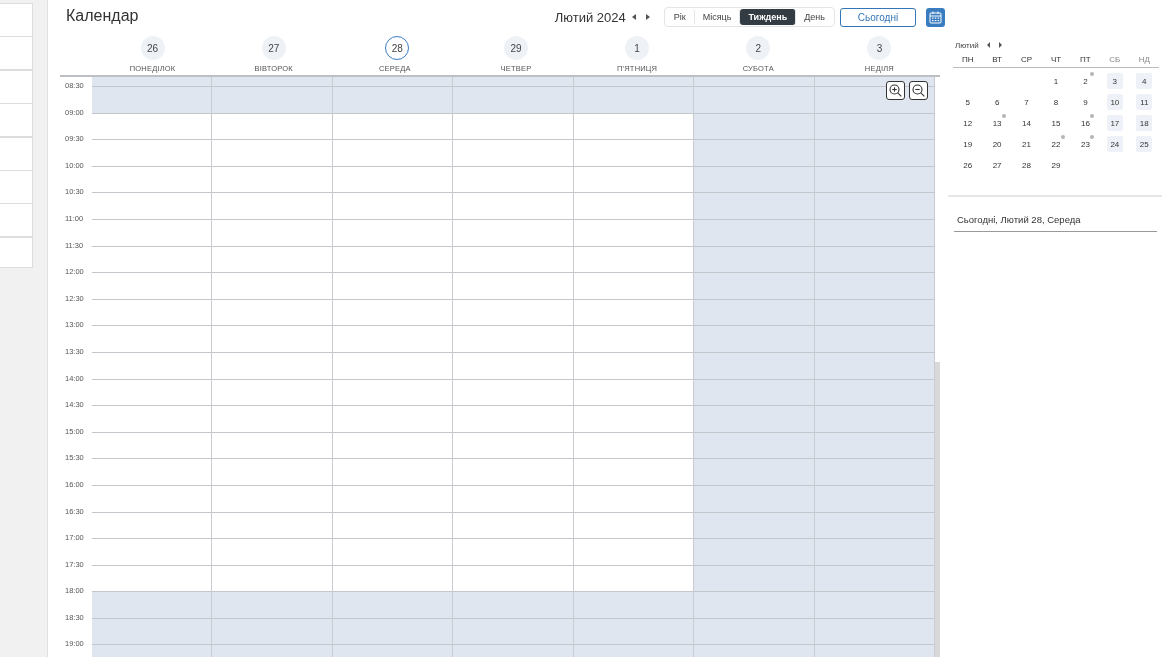 Image resolution: width=1176 pixels, height=657 pixels. Describe the element at coordinates (1085, 144) in the screenshot. I see `calendar-day: 23` at that location.